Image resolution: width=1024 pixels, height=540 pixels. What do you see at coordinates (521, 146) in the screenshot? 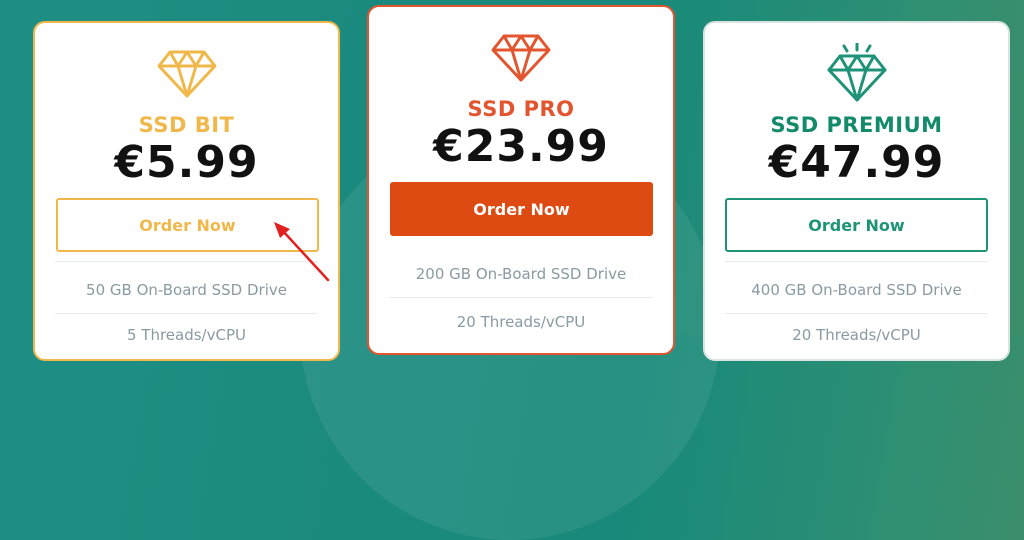
I see `plan-price: €23.99` at bounding box center [521, 146].